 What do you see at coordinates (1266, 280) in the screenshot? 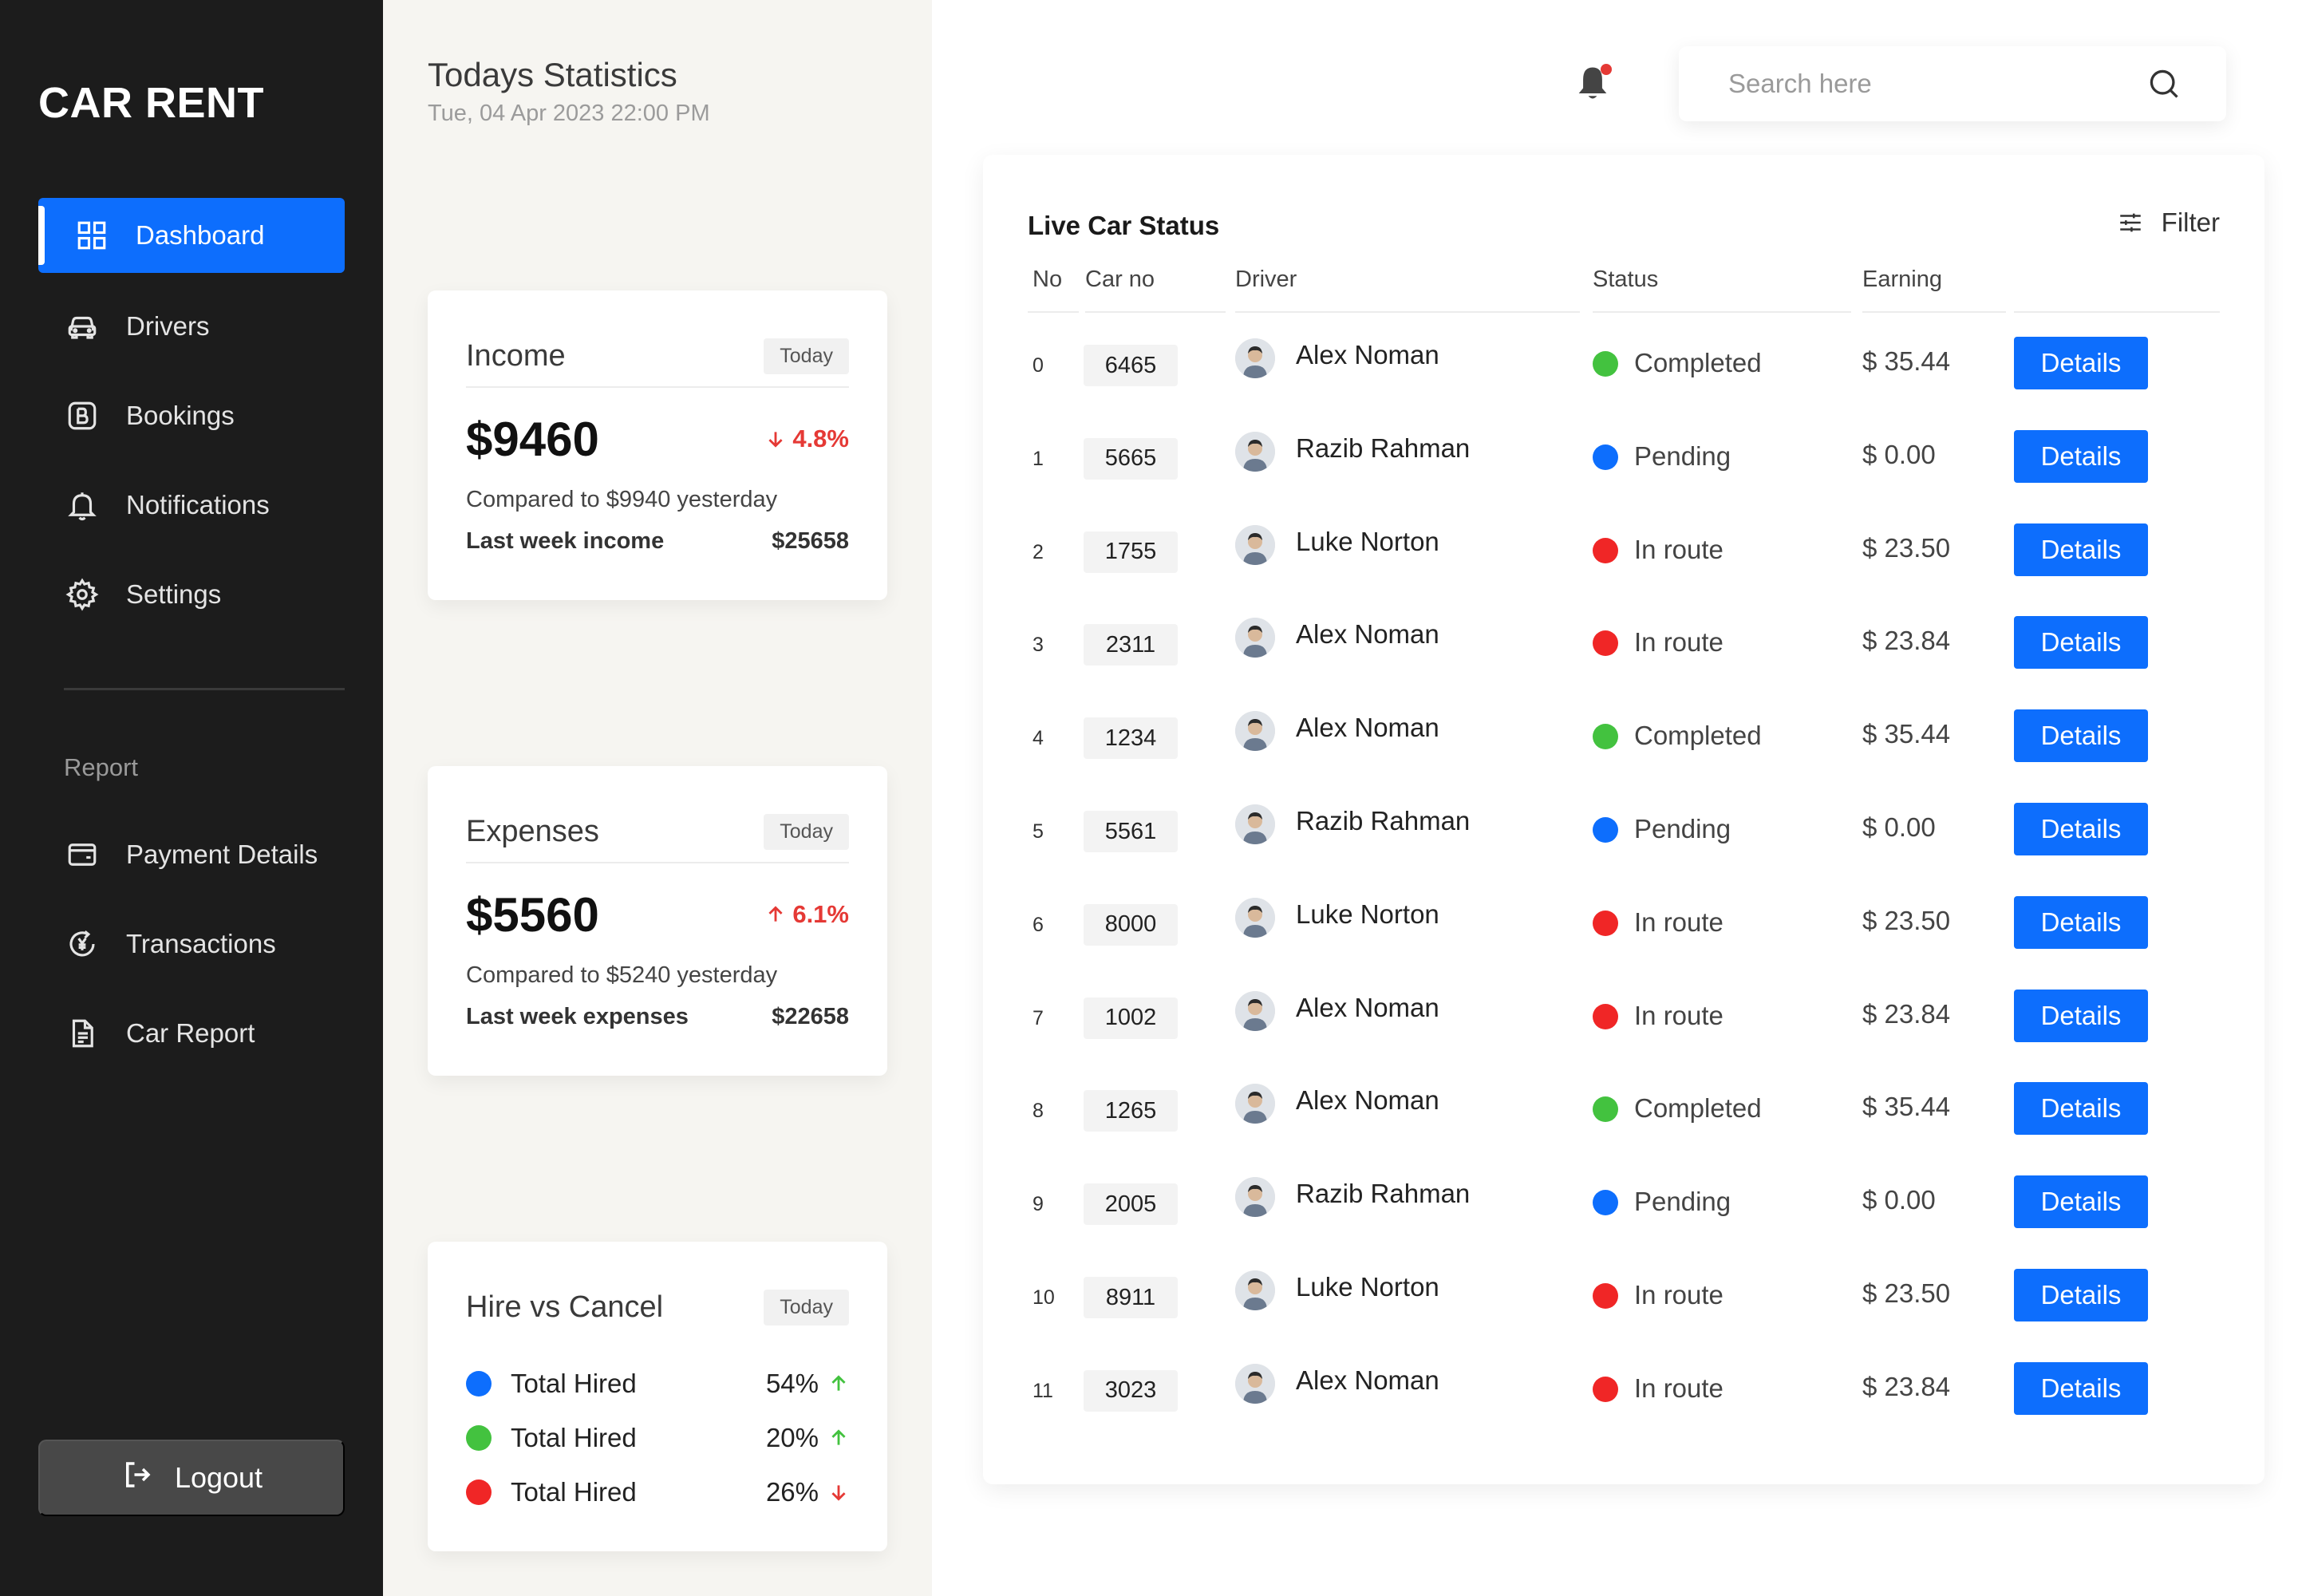
I see `column-header-driver: Driver` at bounding box center [1266, 280].